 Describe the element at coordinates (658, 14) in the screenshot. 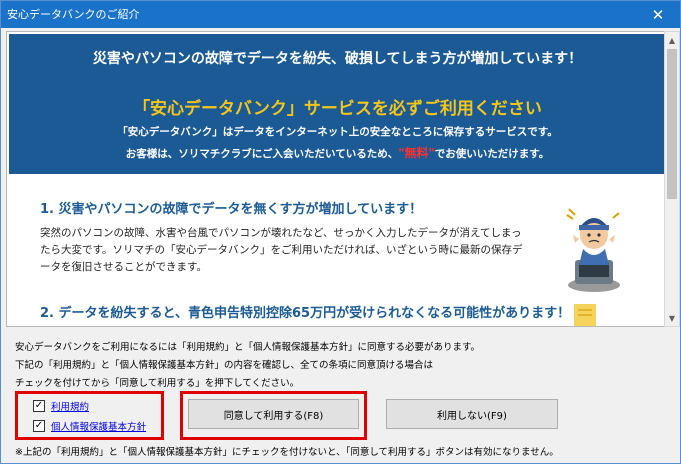

I see `close-button: ✕` at that location.